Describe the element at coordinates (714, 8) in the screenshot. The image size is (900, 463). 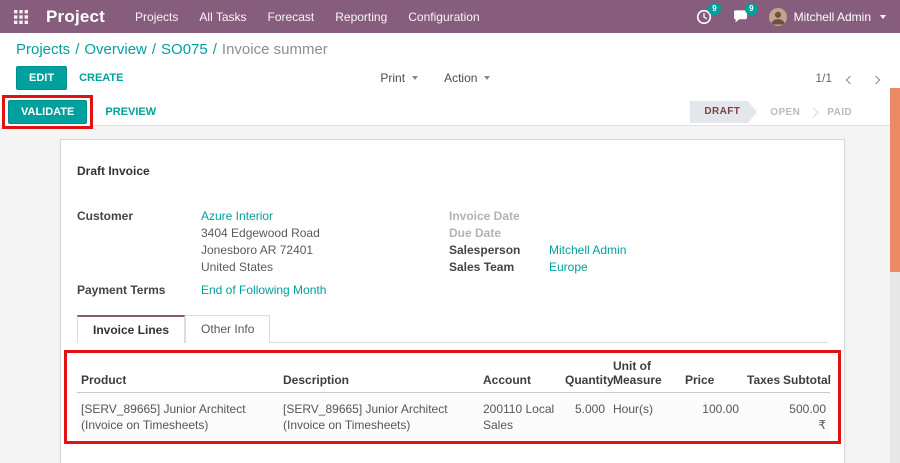
I see `activities-badge: 9` at that location.